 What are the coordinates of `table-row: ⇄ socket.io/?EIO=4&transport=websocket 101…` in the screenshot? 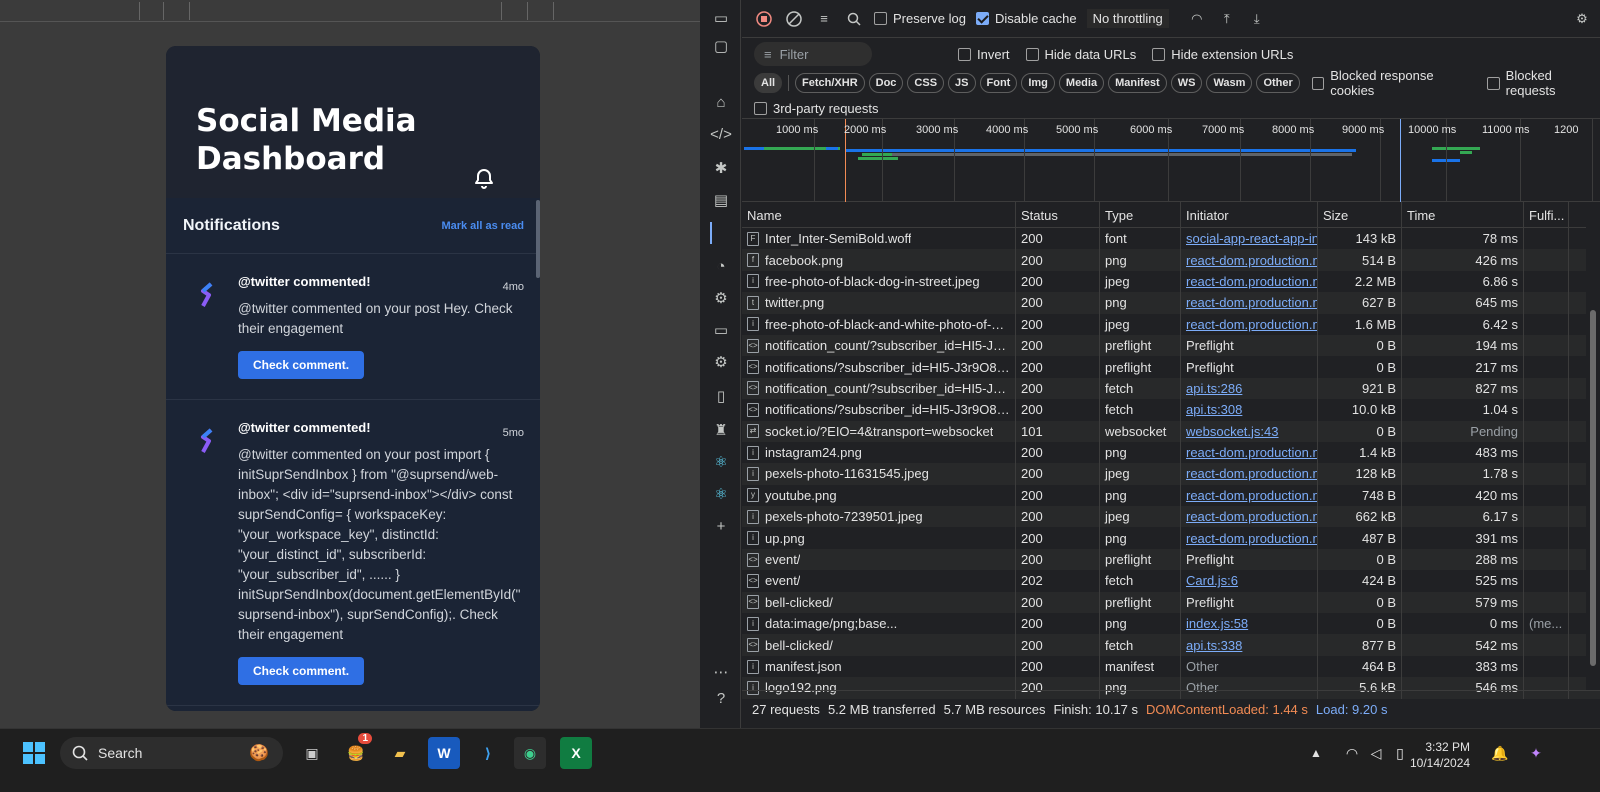 It's located at (1171, 431).